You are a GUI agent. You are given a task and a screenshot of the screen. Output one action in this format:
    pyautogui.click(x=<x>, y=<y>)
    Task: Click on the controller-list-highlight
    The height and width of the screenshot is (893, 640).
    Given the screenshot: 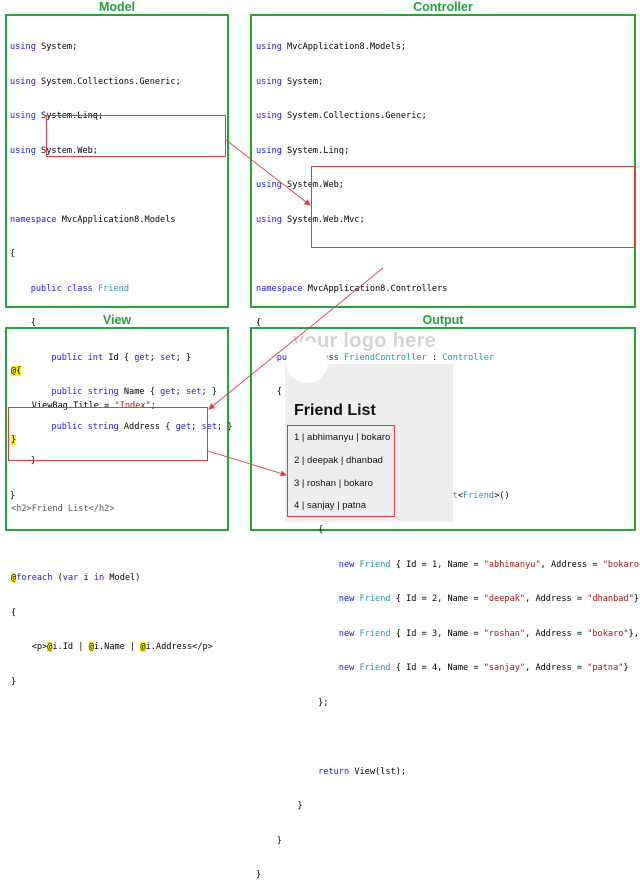 What is the action you would take?
    pyautogui.click(x=473, y=207)
    